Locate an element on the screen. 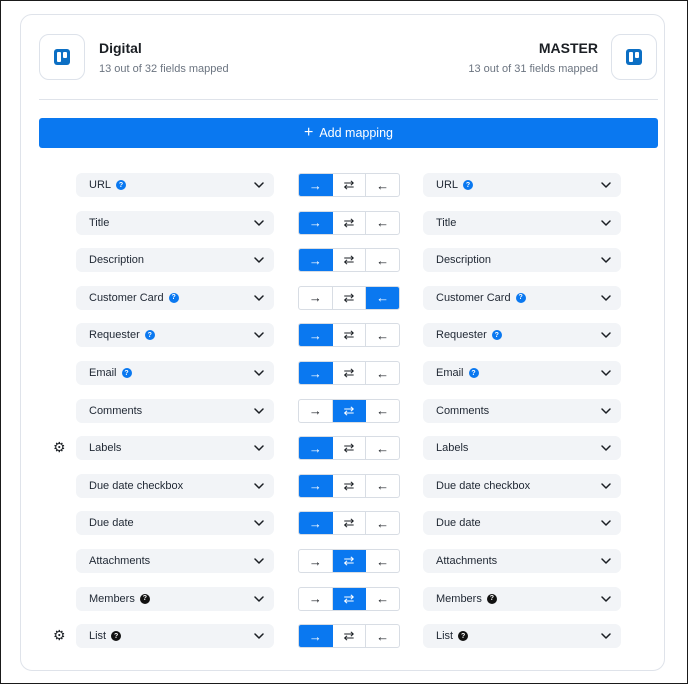 The height and width of the screenshot is (684, 688). right-field-select: Email? is located at coordinates (522, 373).